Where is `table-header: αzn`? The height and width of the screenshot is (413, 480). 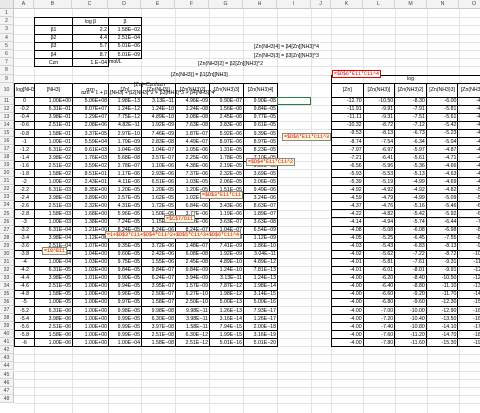
table-header: αzn is located at coordinates (90, 90).